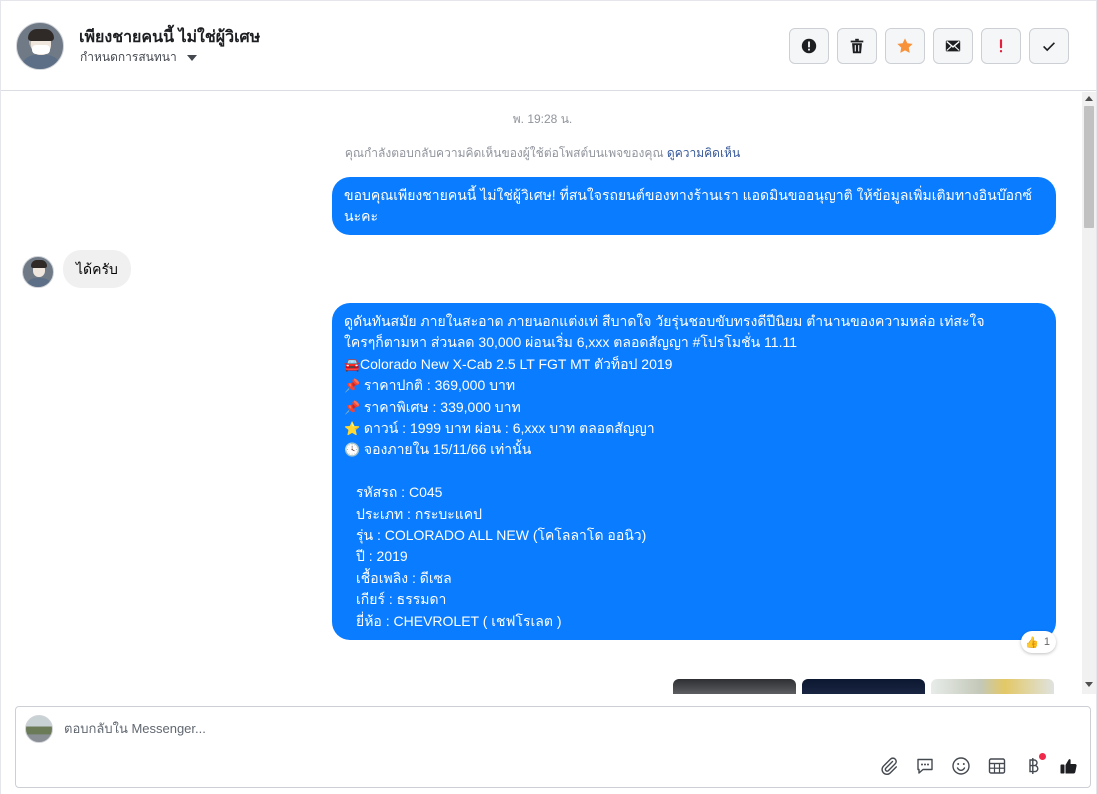 The width and height of the screenshot is (1097, 794). I want to click on message-reaction: 👍 1, so click(1038, 642).